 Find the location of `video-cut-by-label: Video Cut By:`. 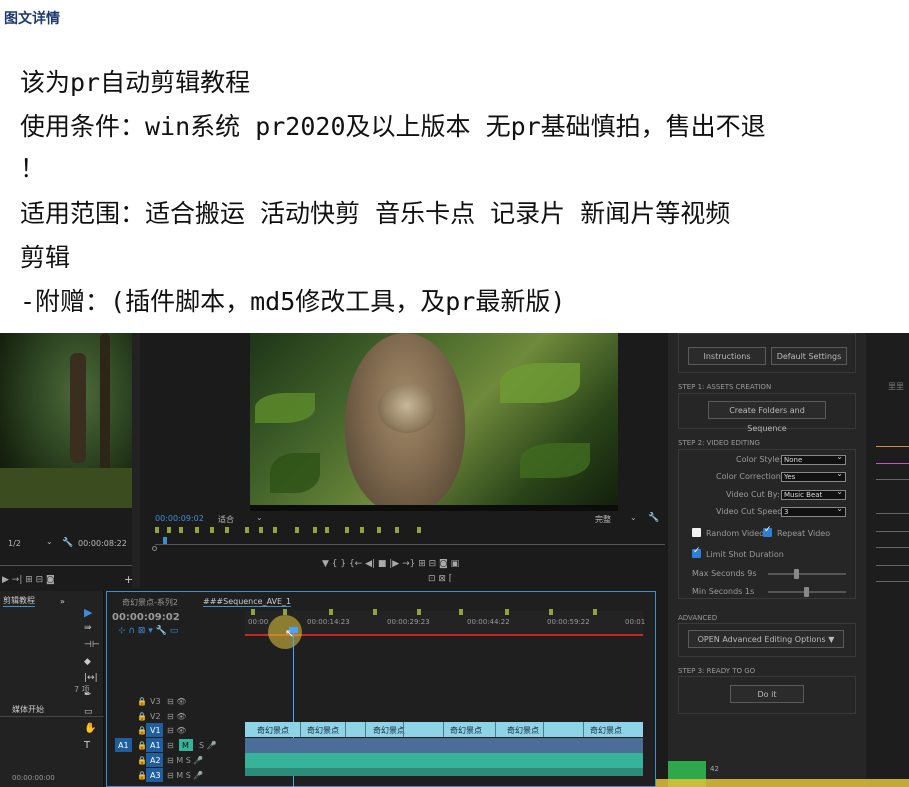

video-cut-by-label: Video Cut By: is located at coordinates (753, 494).